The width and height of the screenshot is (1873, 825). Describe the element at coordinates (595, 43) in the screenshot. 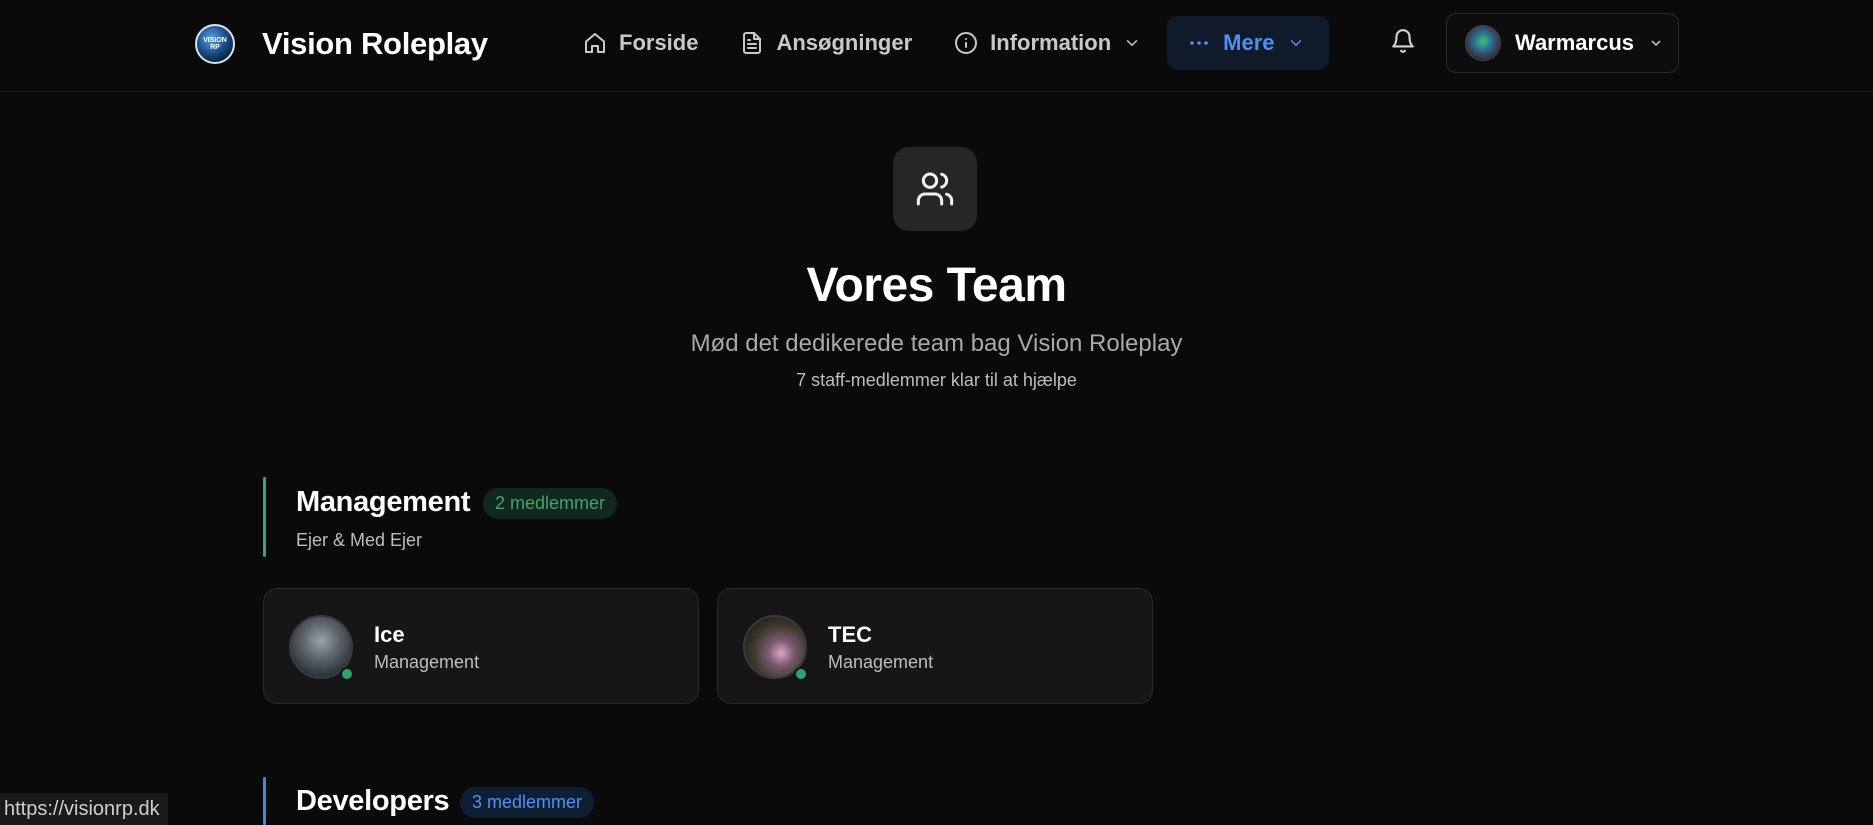

I see `home-icon` at that location.